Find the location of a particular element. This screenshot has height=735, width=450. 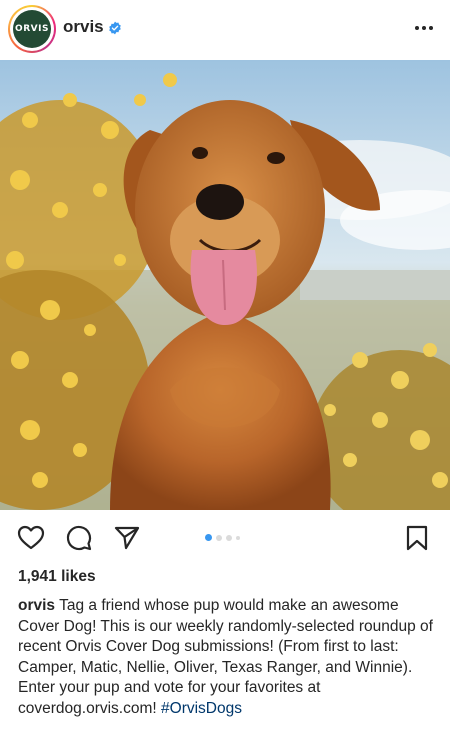

carousel-dot-active is located at coordinates (208, 537).